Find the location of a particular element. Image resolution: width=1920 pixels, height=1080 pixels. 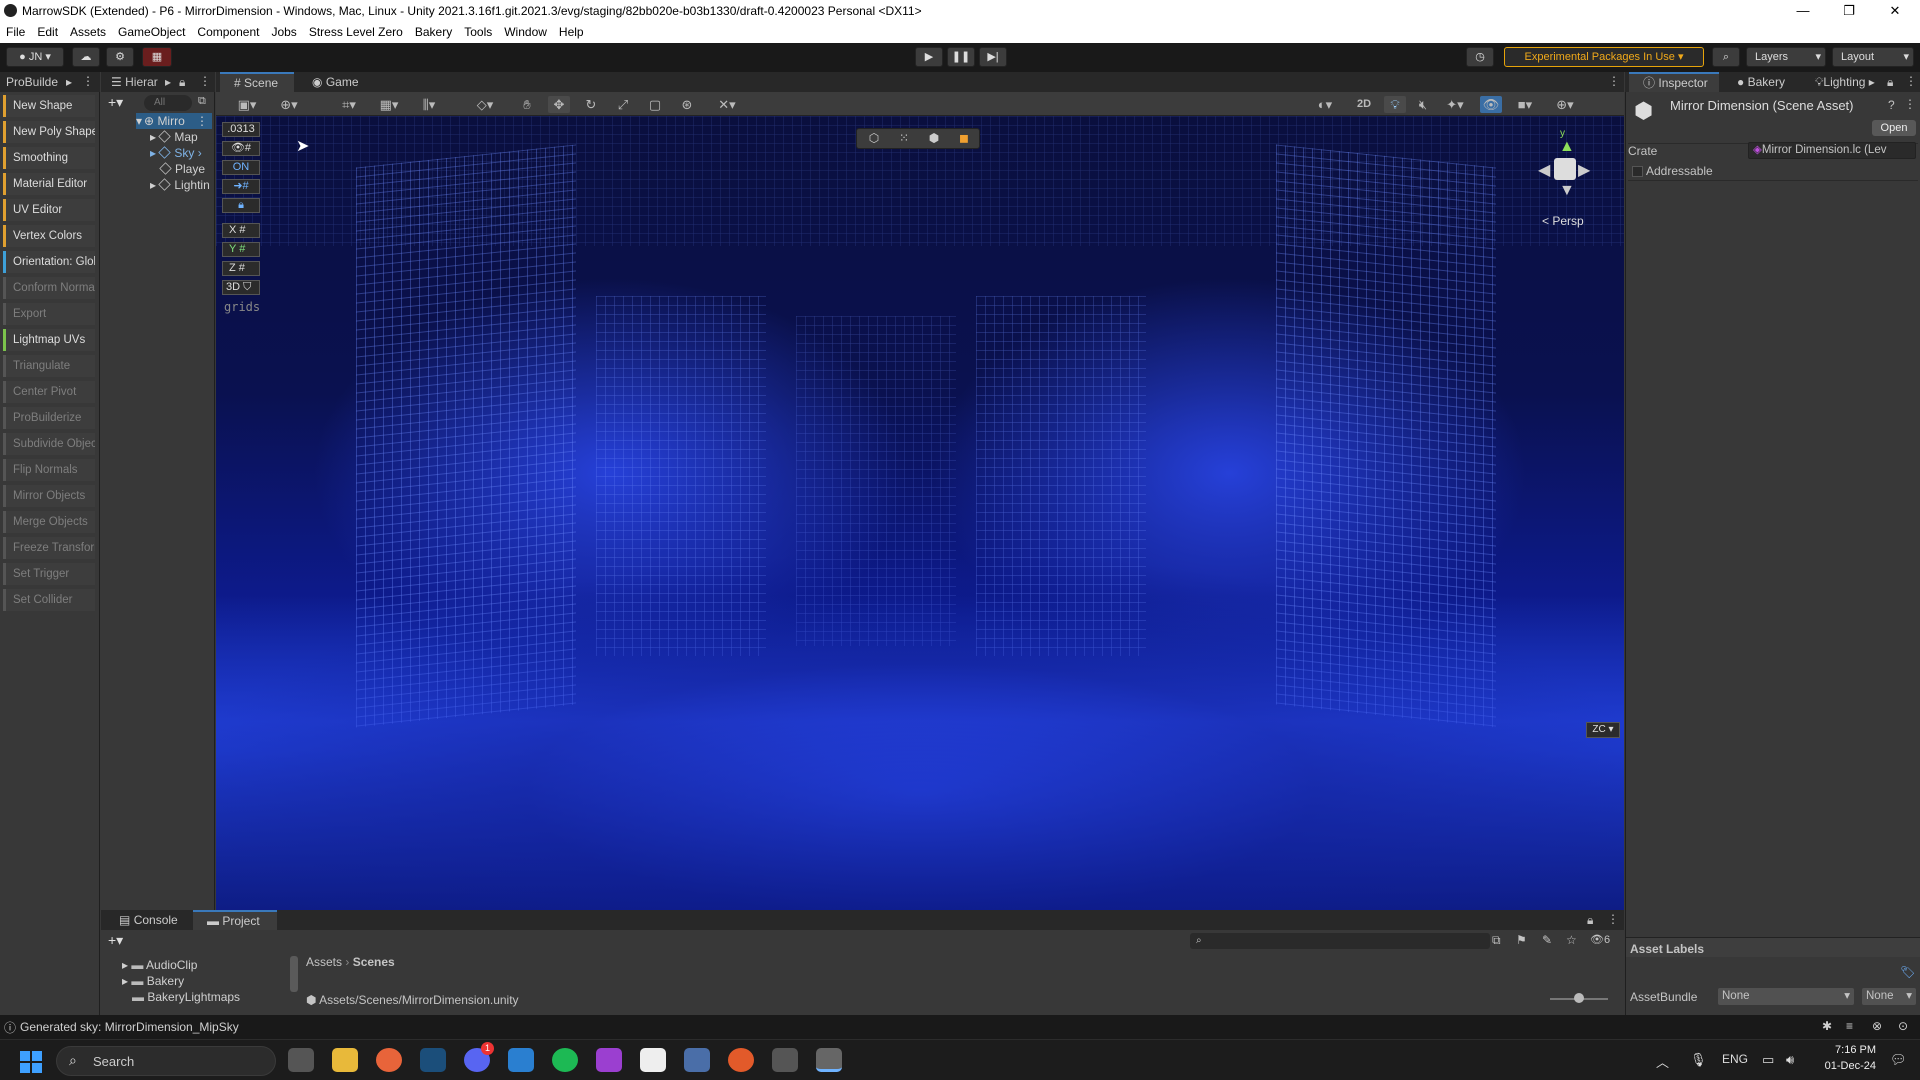

filter-label-icon: ⚑ is located at coordinates (1521, 940).